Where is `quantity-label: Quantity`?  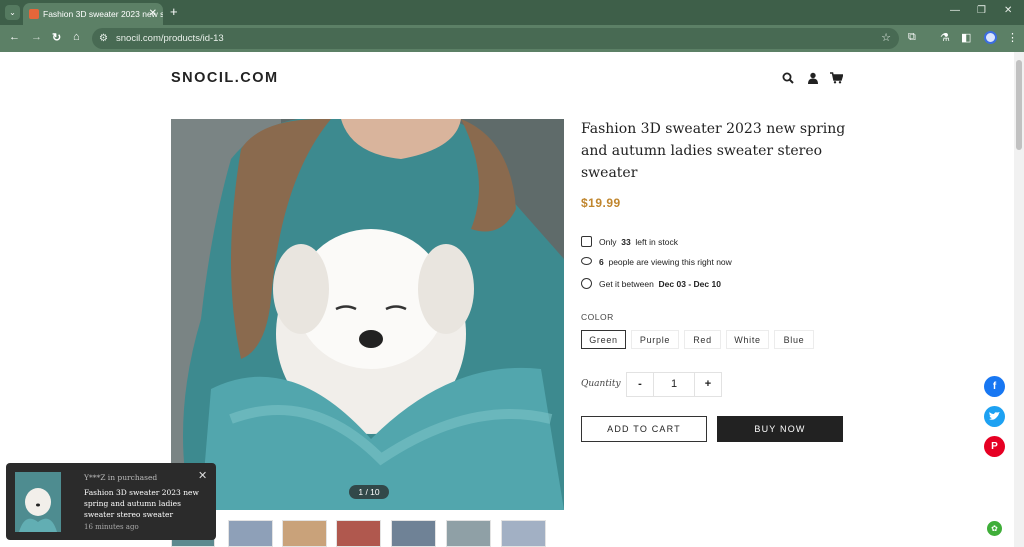 quantity-label: Quantity is located at coordinates (601, 384).